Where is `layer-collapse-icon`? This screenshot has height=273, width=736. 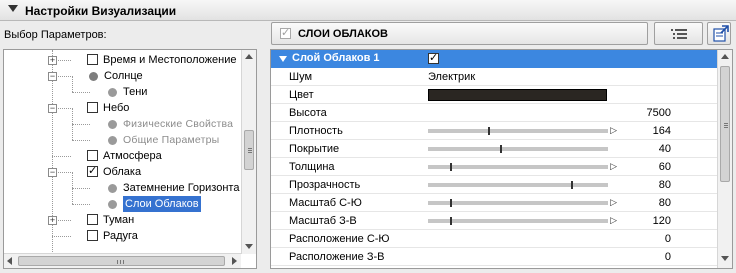
layer-collapse-icon is located at coordinates (283, 59).